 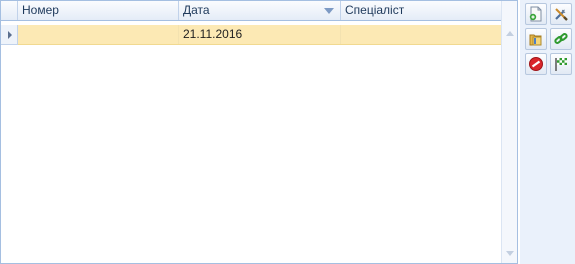 What do you see at coordinates (421, 34) in the screenshot?
I see `cell-specialist` at bounding box center [421, 34].